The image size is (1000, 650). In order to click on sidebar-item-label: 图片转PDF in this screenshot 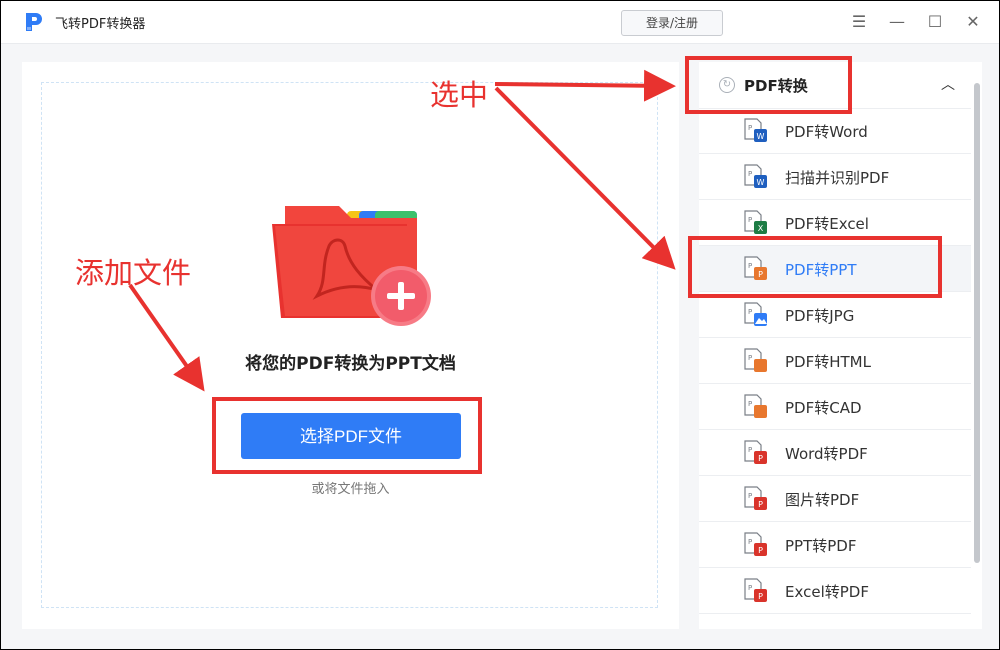, I will do `click(822, 500)`.